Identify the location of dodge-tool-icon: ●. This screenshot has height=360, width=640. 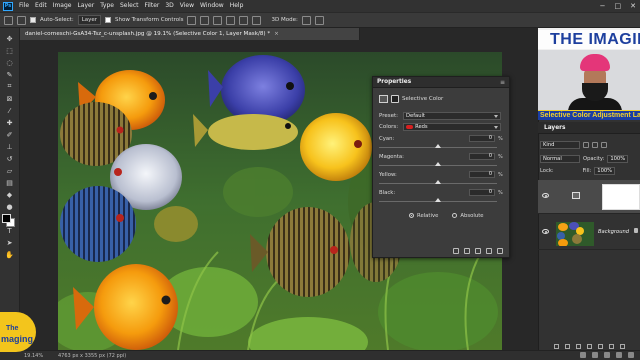
(10, 206).